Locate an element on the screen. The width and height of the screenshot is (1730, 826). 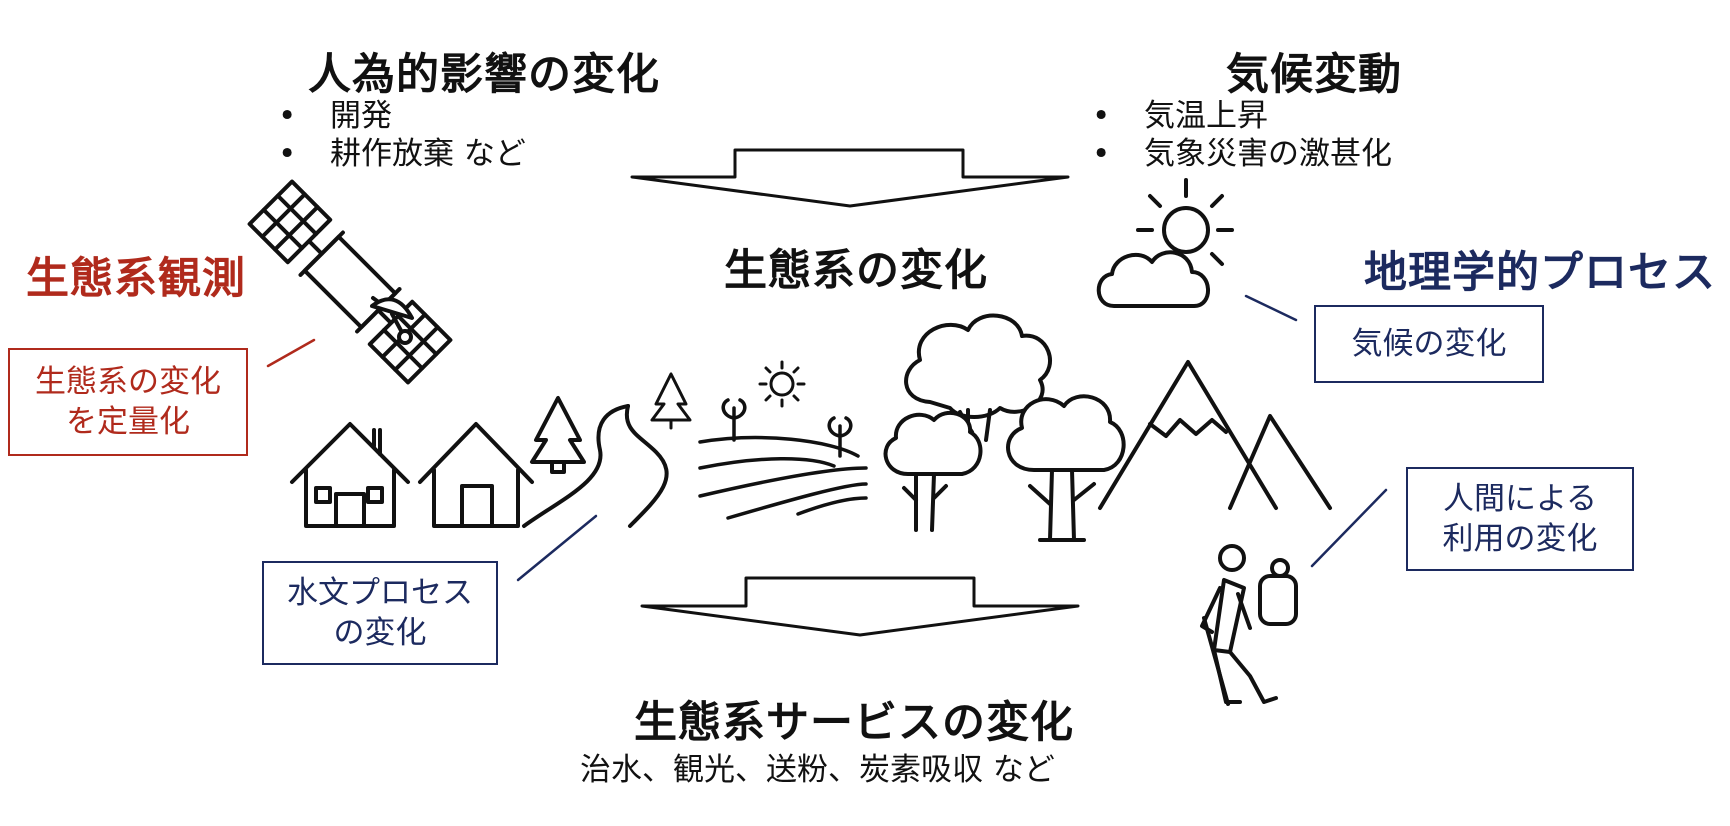
list-item-text: 気温上昇 is located at coordinates (1206, 116).